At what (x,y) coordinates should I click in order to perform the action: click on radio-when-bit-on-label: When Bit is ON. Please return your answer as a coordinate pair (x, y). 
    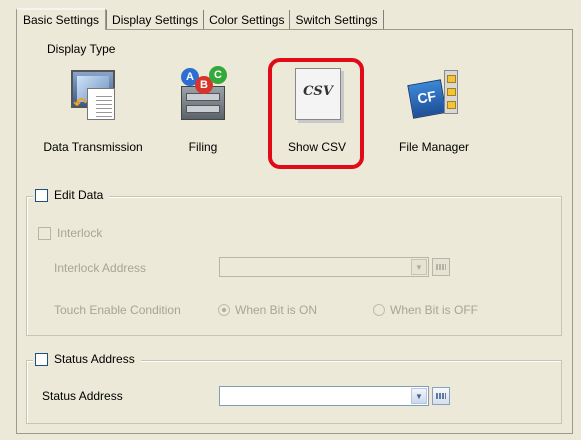
    Looking at the image, I should click on (276, 310).